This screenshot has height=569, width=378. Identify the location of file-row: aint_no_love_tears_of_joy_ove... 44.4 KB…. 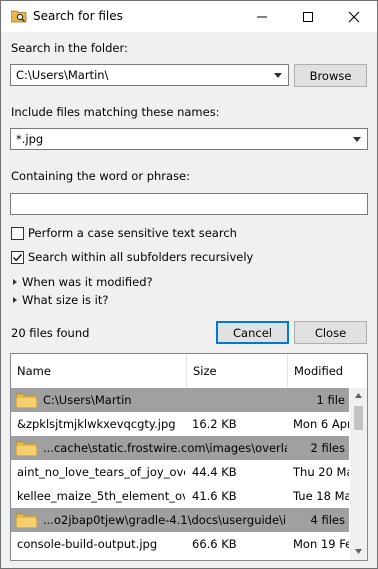
(180, 472).